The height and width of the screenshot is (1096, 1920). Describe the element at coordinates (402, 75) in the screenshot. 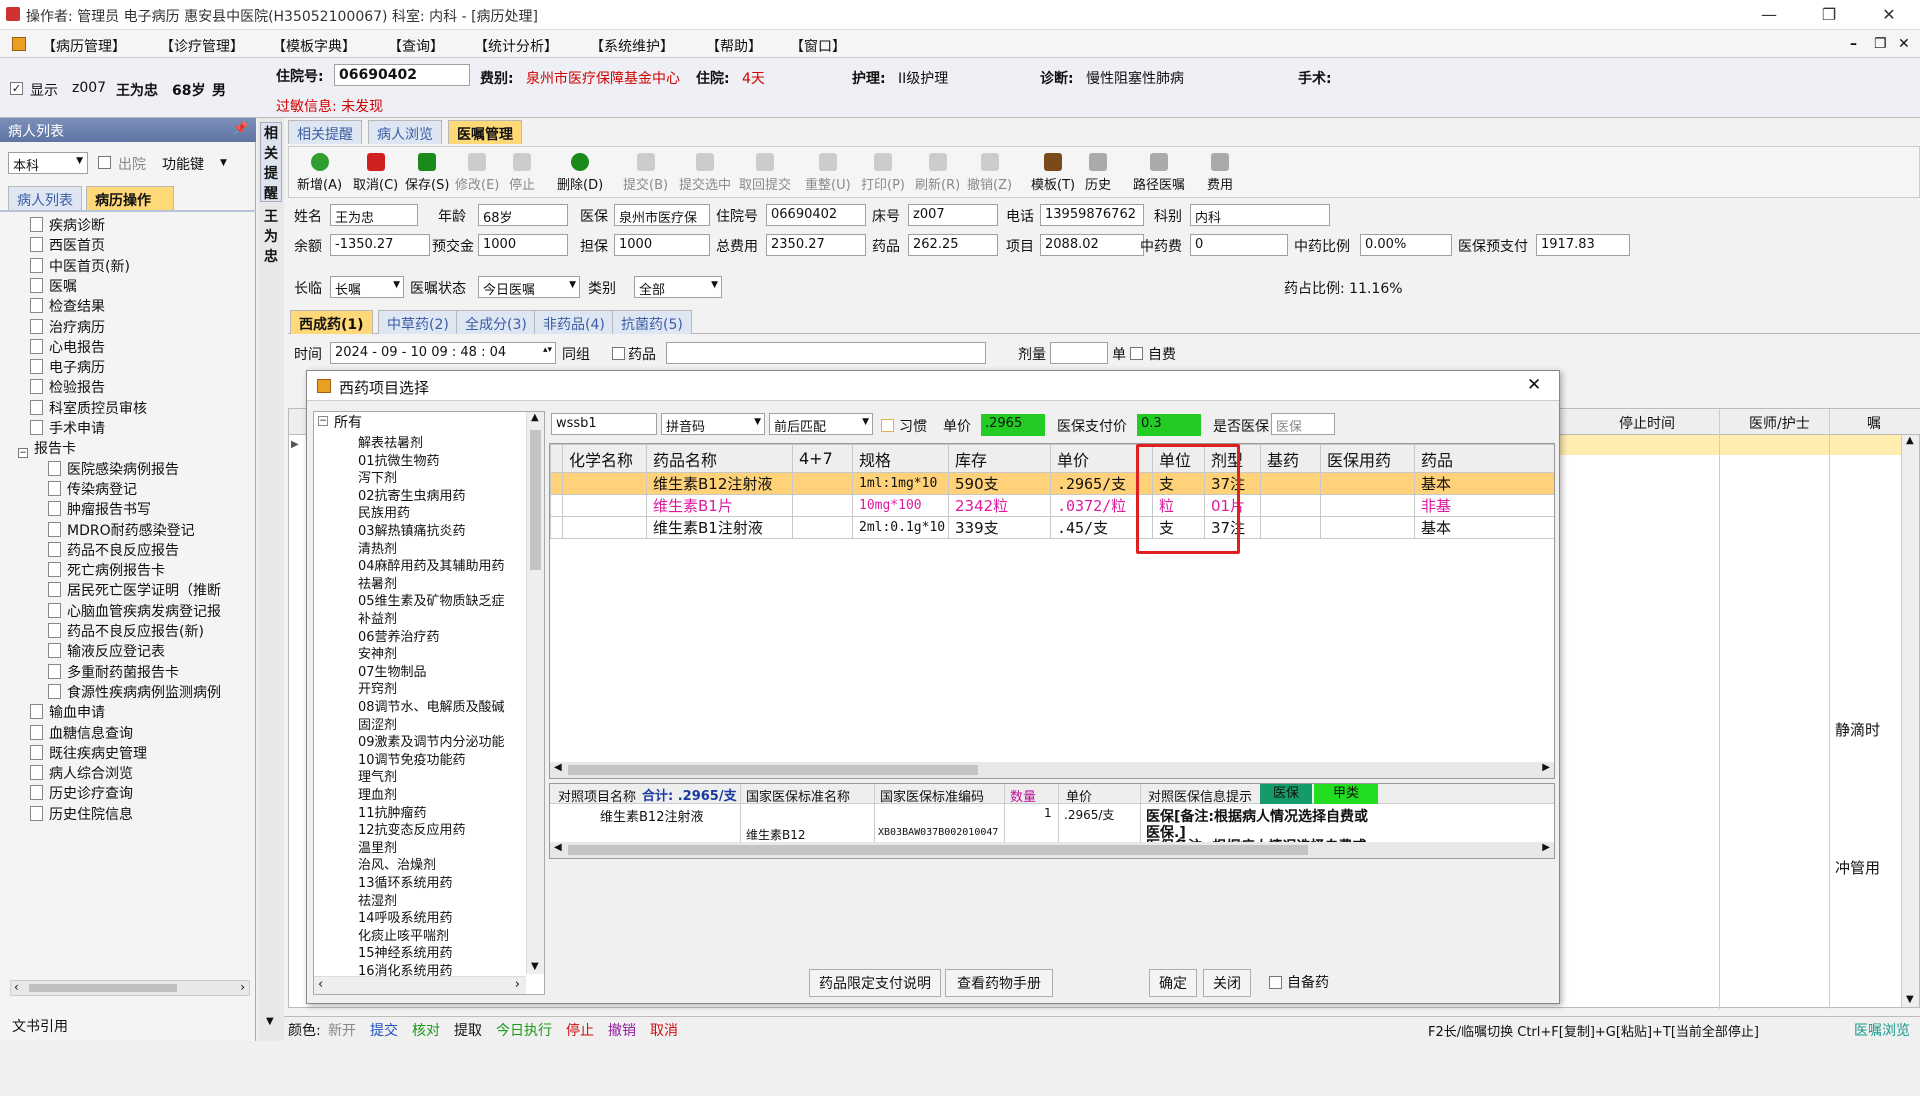

I see `admission-no-field: 06690402` at that location.